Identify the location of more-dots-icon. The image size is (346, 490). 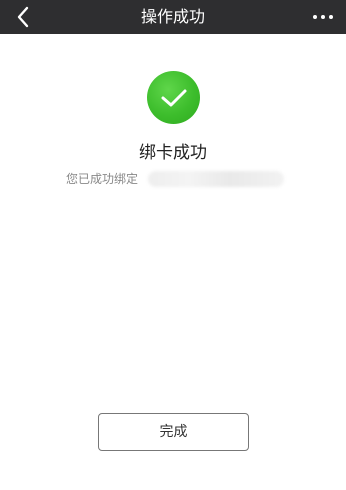
(315, 17).